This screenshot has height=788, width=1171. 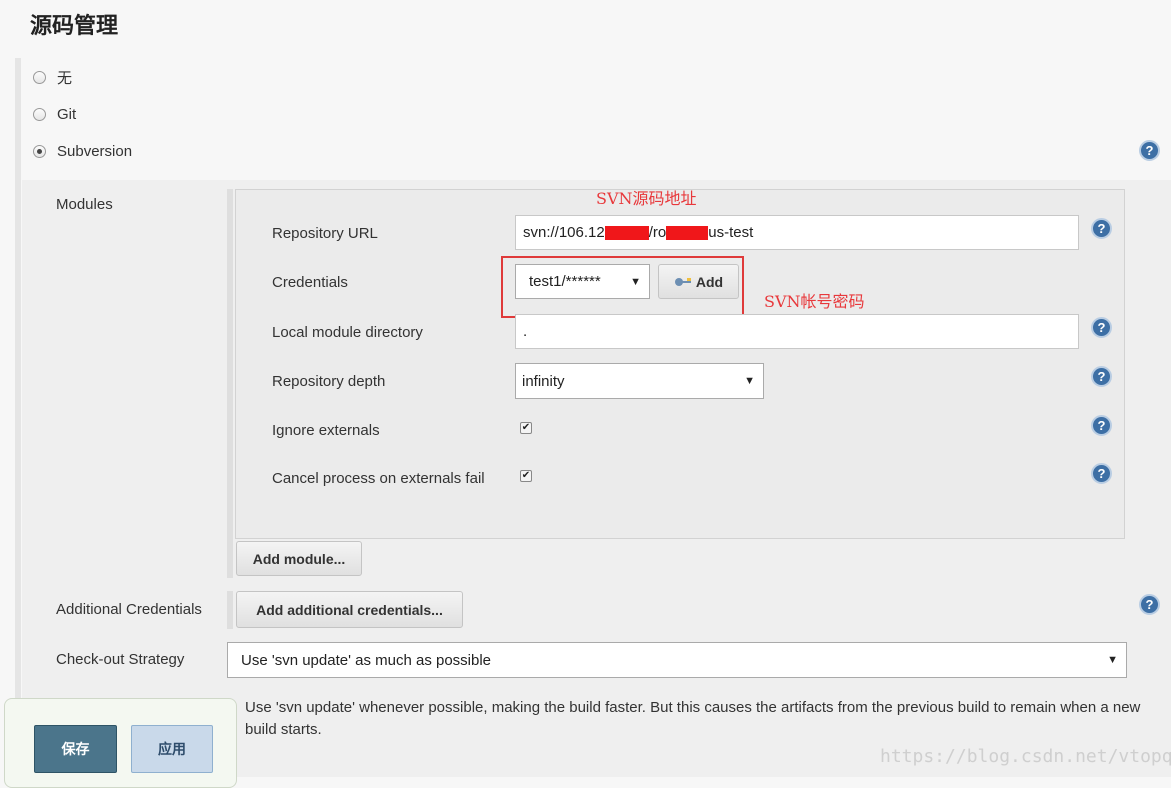 I want to click on help-icon-local-module-directory: ?, so click(x=1101, y=327).